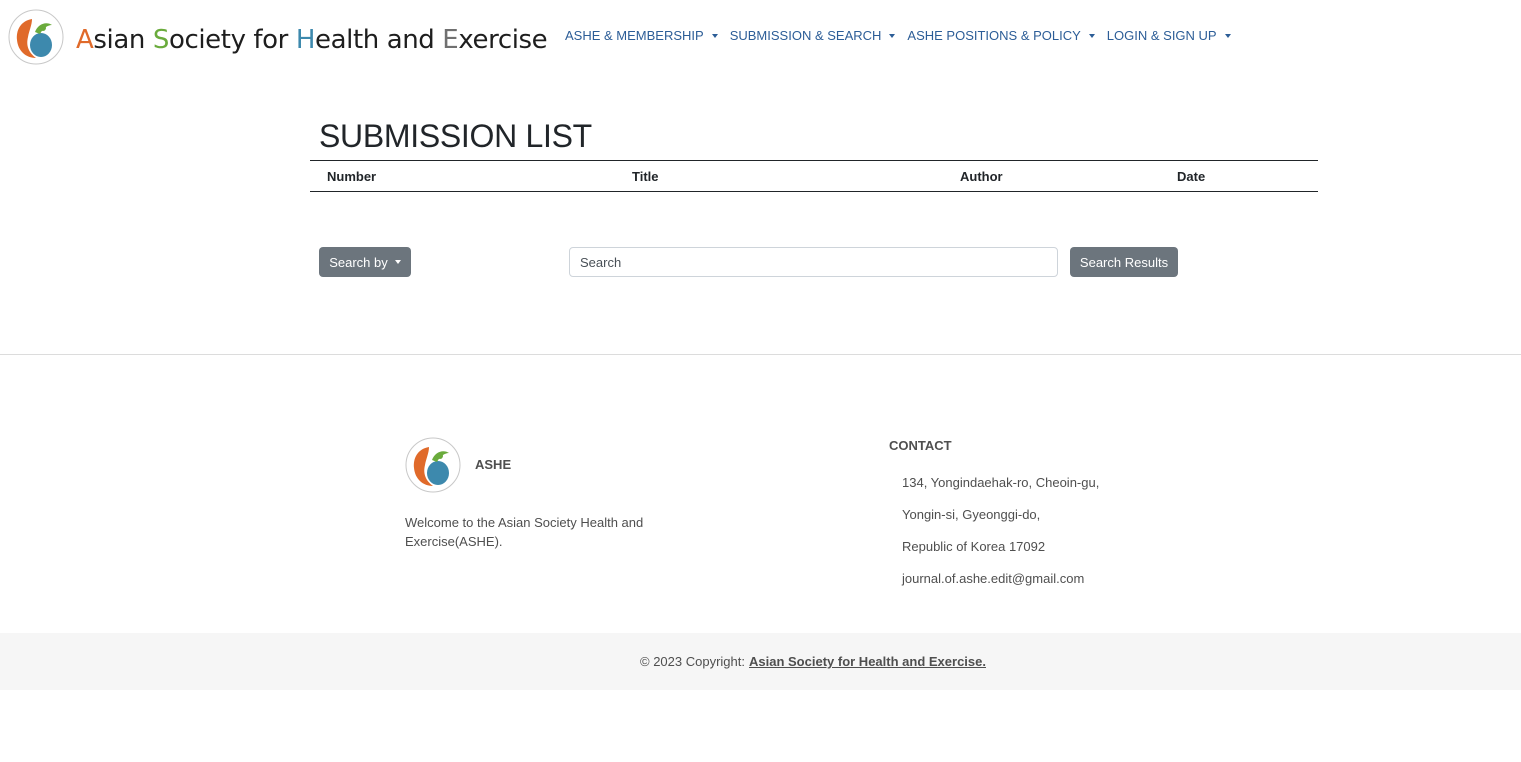 This screenshot has height=762, width=1521. What do you see at coordinates (1001, 482) in the screenshot?
I see `contact-address-line-1: 134, Yongindaehak-ro, Cheoin-gu,` at bounding box center [1001, 482].